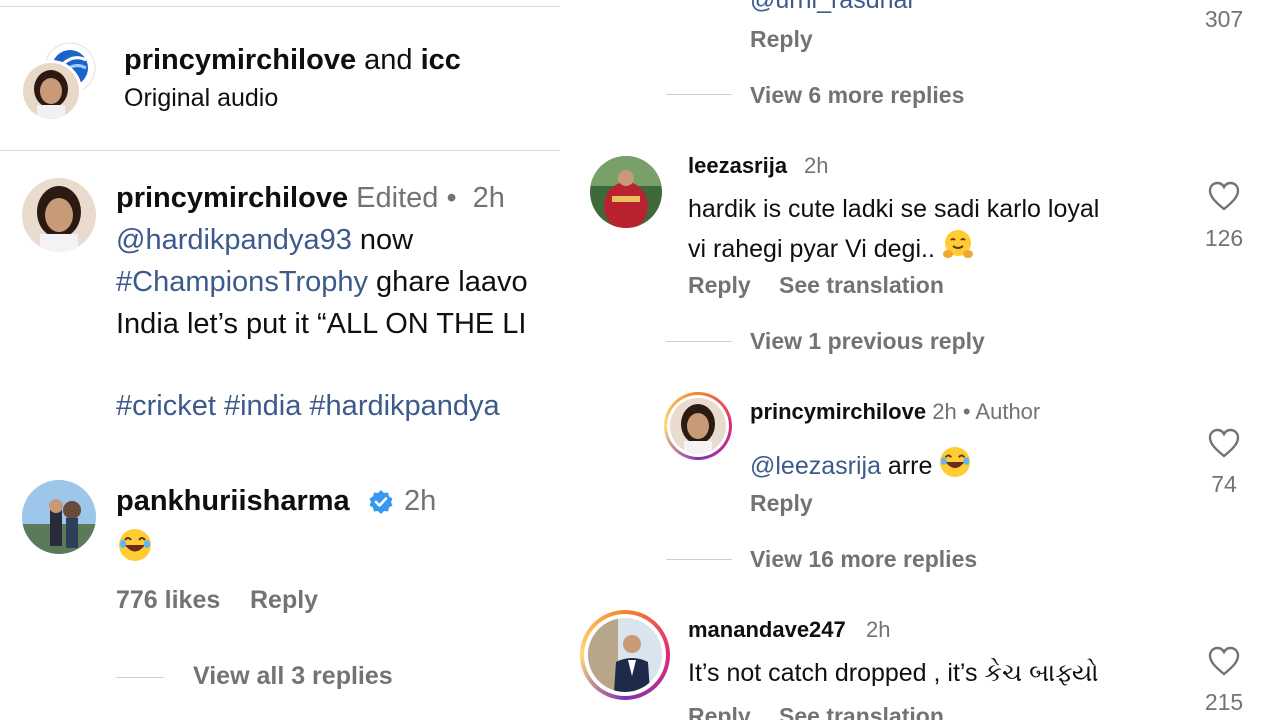 This screenshot has width=1280, height=720. Describe the element at coordinates (1224, 484) in the screenshot. I see `princy-like-count: 74` at that location.